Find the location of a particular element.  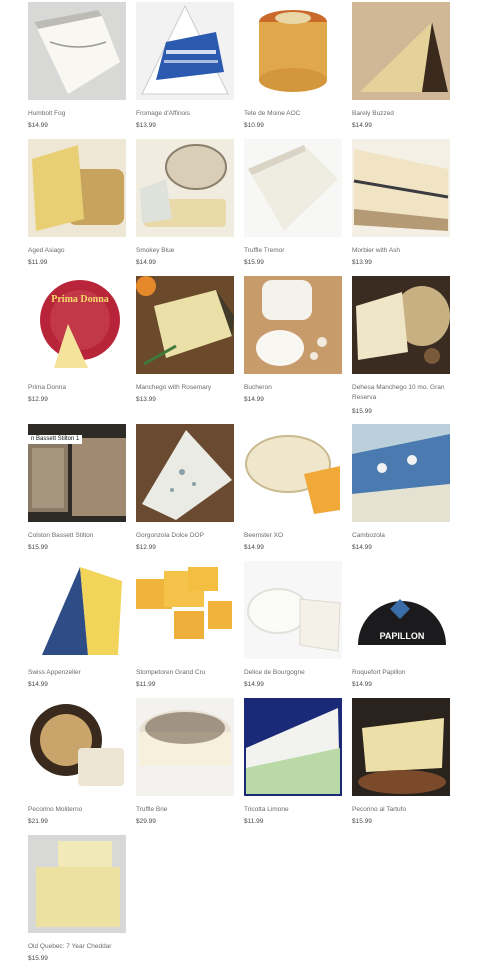

product-price: $10.99 is located at coordinates (254, 125).